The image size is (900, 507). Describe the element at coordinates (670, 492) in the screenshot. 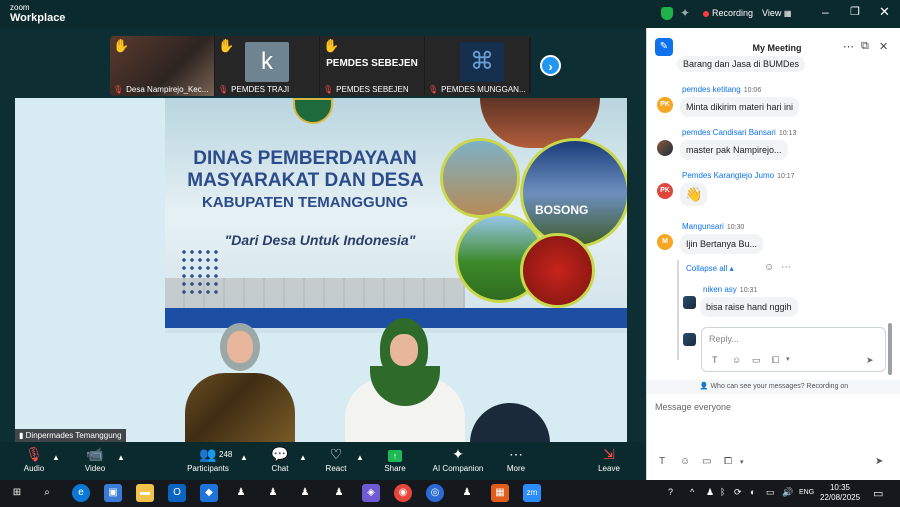

I see `help-icon: ?` at that location.